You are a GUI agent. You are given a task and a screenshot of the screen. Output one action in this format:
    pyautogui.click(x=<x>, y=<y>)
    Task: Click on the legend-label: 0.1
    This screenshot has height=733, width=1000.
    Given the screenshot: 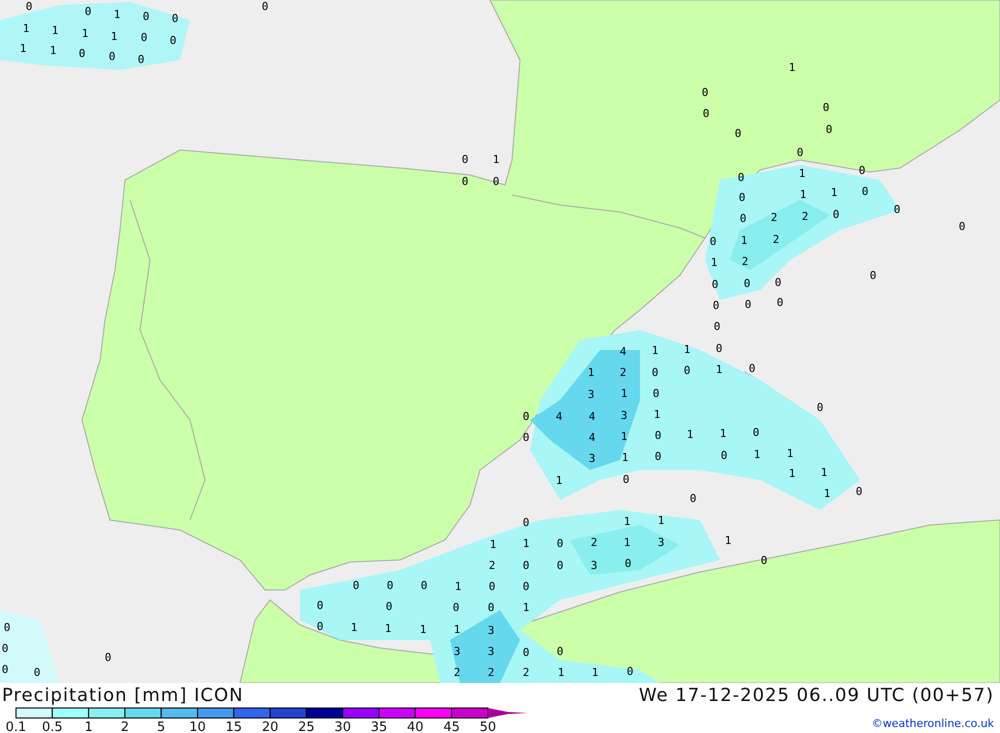 What is the action you would take?
    pyautogui.click(x=16, y=726)
    